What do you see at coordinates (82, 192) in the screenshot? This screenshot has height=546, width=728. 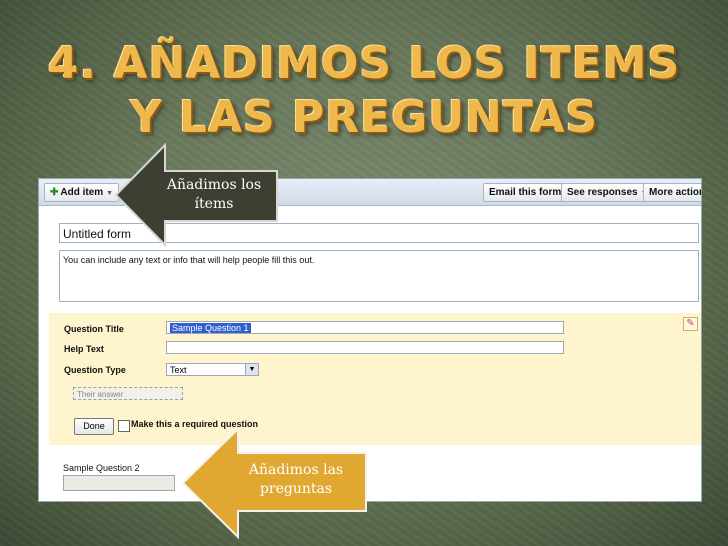 I see `add-item-button: ✚ Add item ▼` at bounding box center [82, 192].